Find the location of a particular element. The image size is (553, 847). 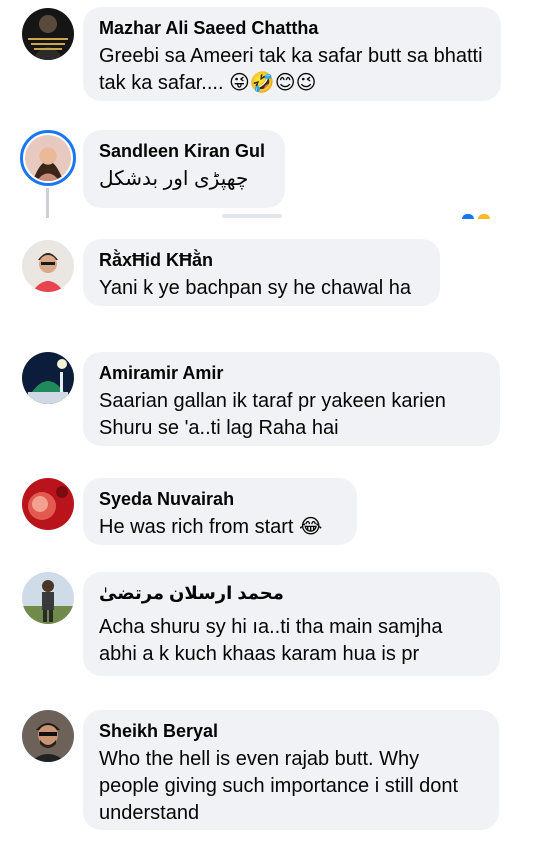

avatar-syeda is located at coordinates (48, 504).